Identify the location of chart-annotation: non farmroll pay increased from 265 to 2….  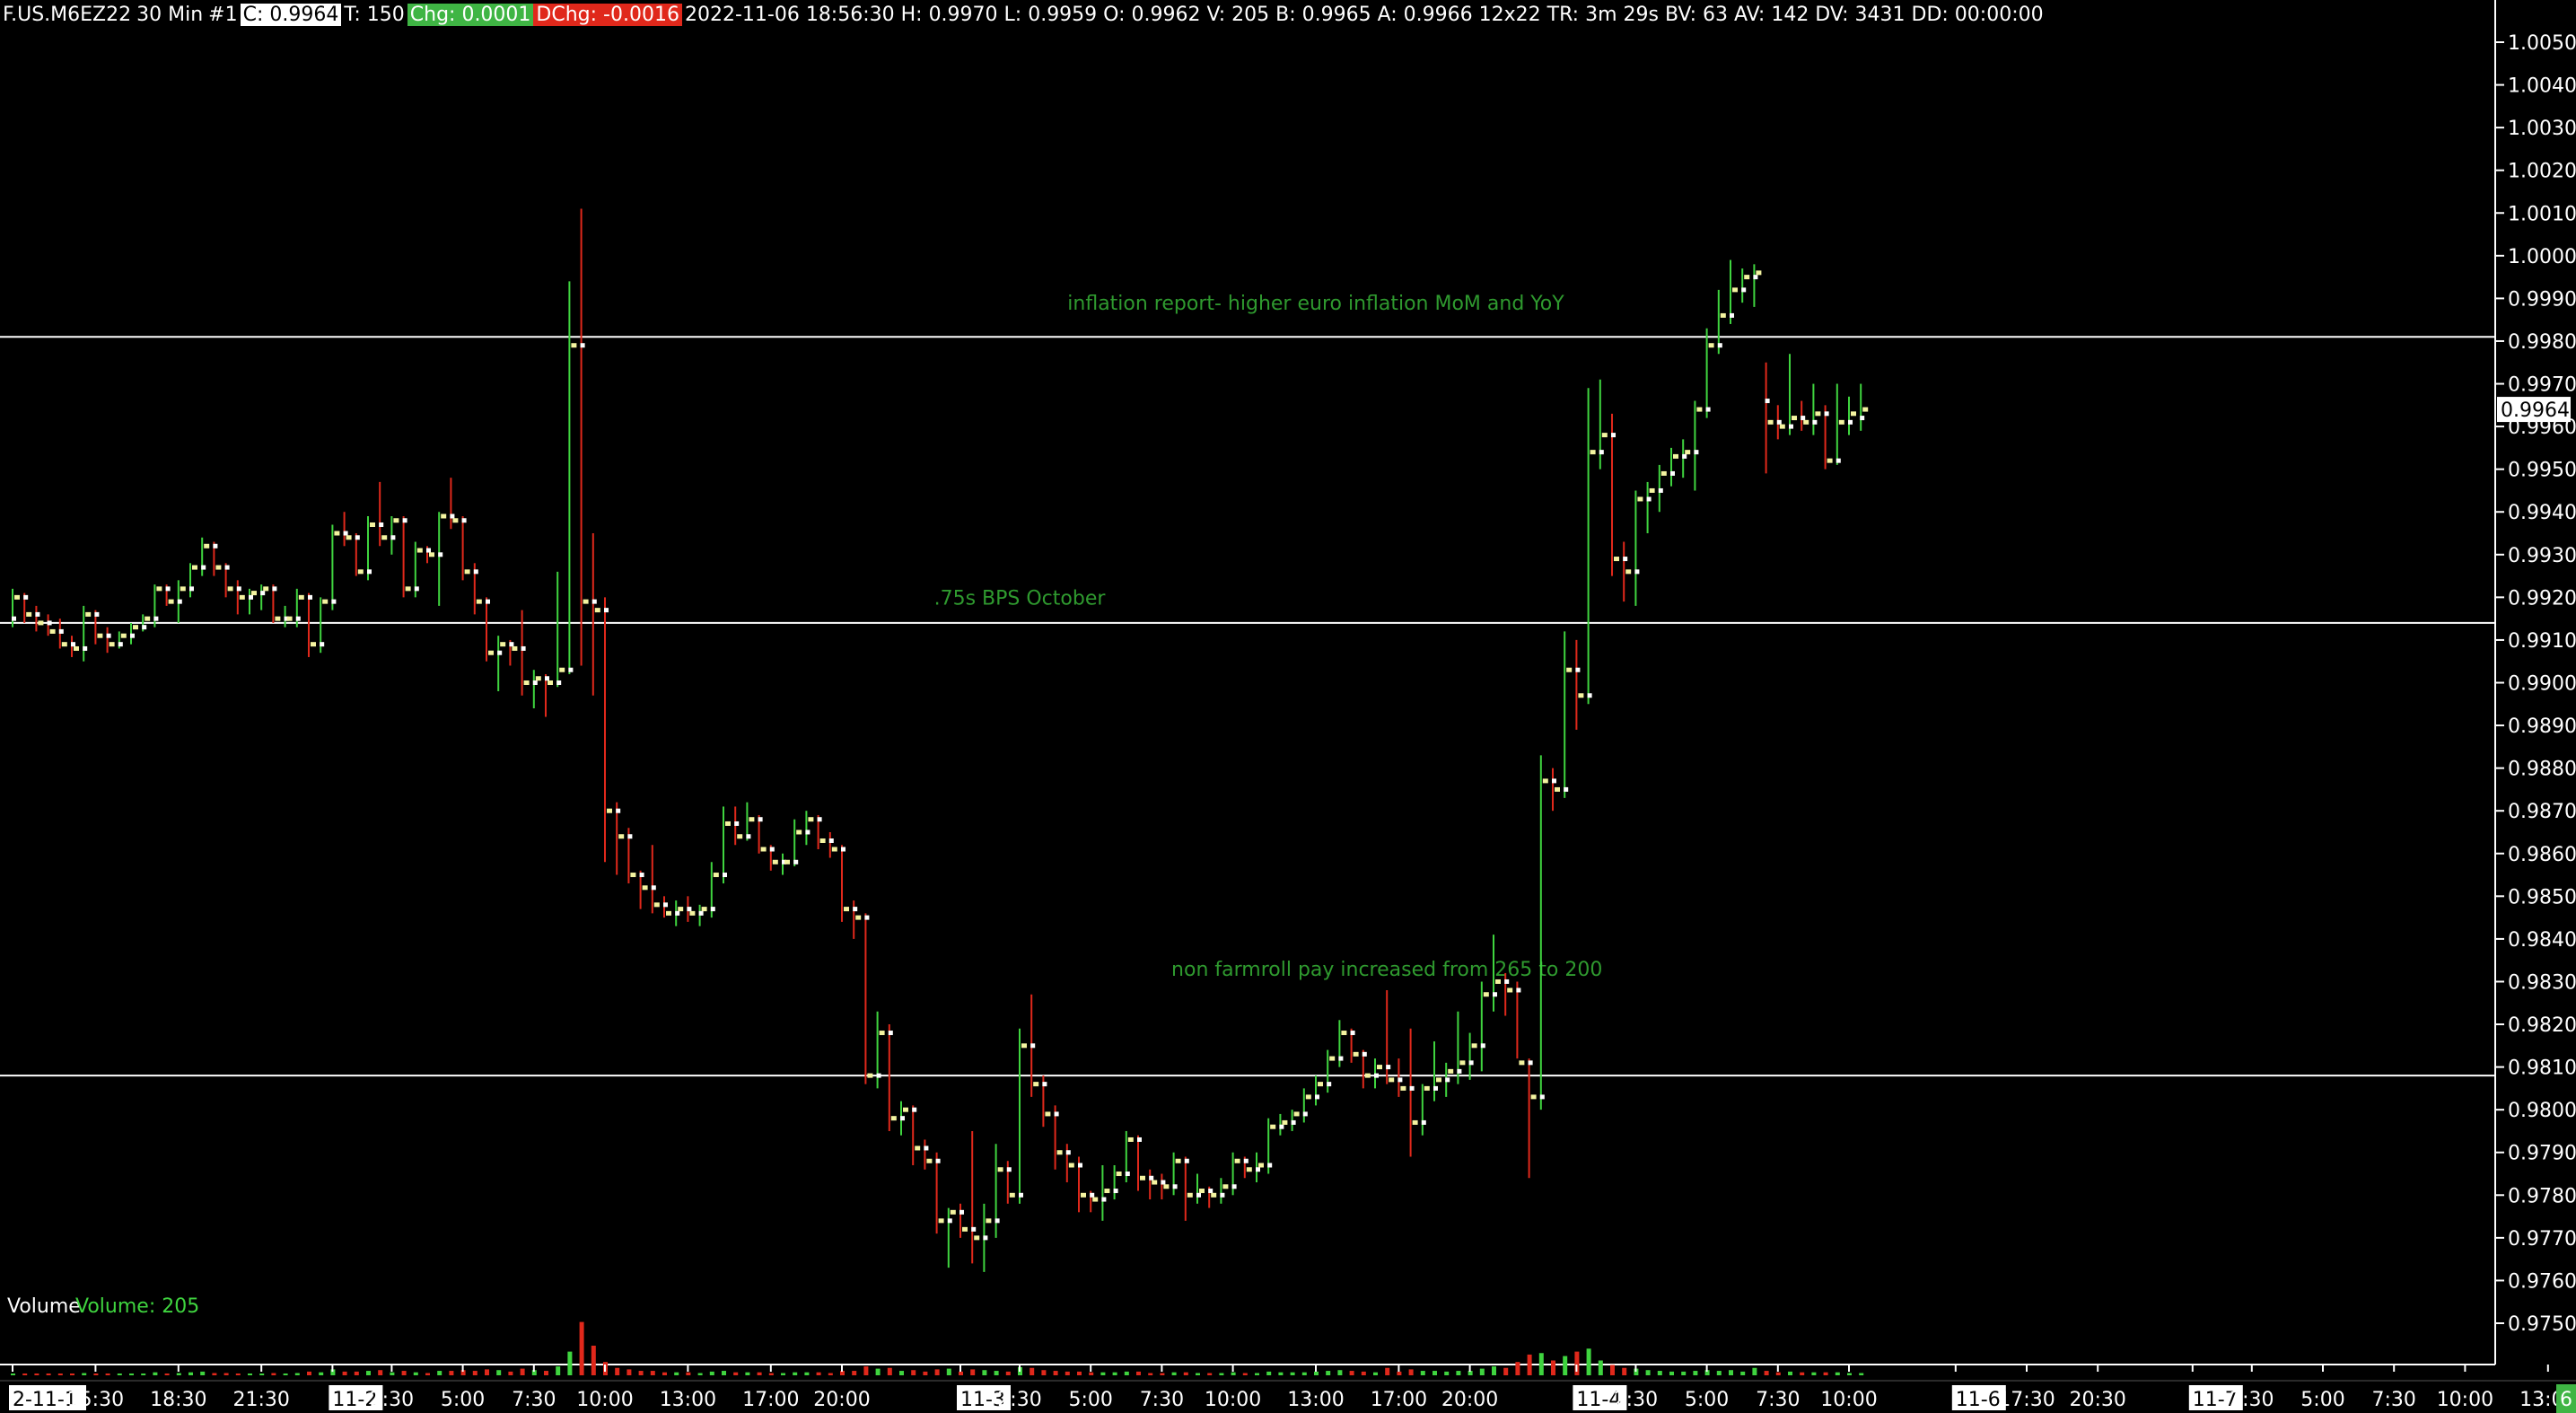
(1386, 970).